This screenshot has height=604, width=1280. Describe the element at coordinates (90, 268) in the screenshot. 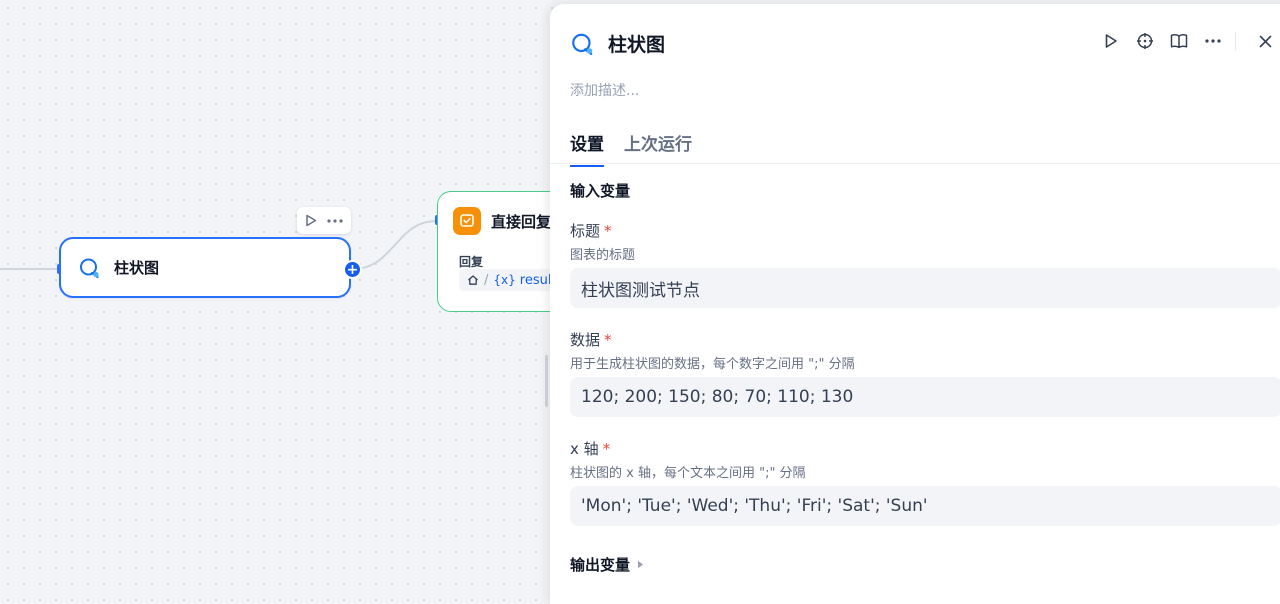

I see `bar-chart-node-icon` at that location.